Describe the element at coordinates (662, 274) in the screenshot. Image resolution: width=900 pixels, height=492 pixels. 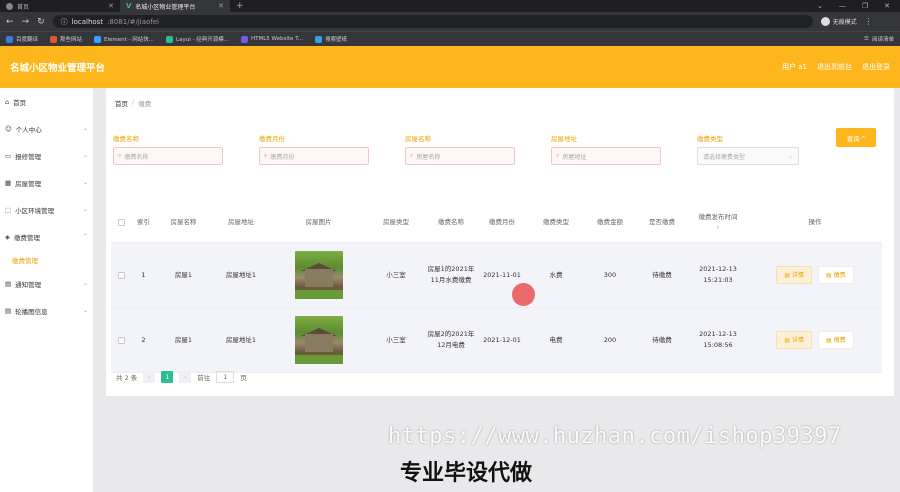
I see `cell-is-paid: 待缴费` at that location.